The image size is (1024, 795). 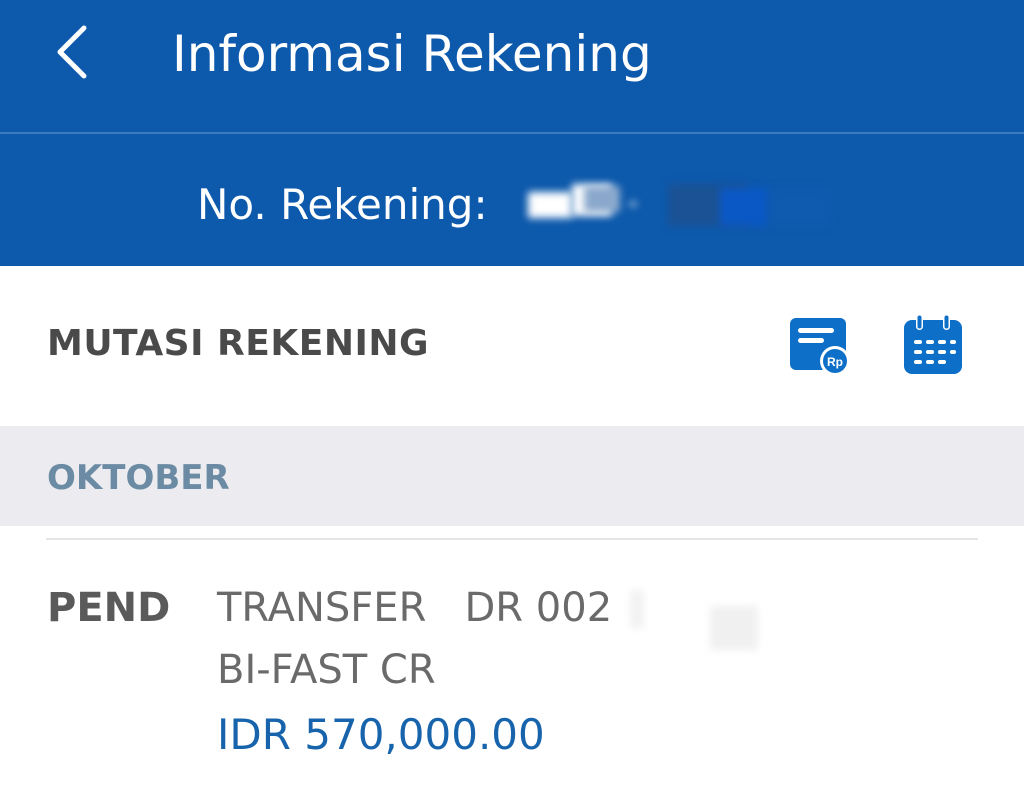 I want to click on statement-rupiah-icon: Rp, so click(x=820, y=347).